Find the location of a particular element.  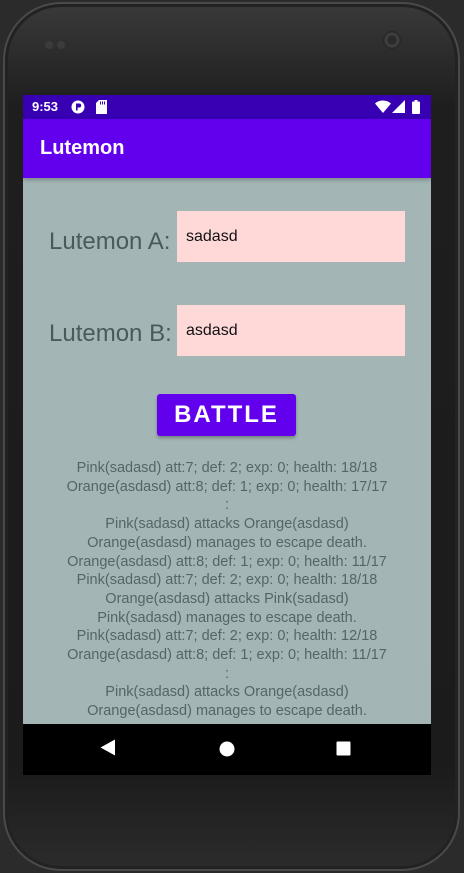

navigation-bar is located at coordinates (227, 749).